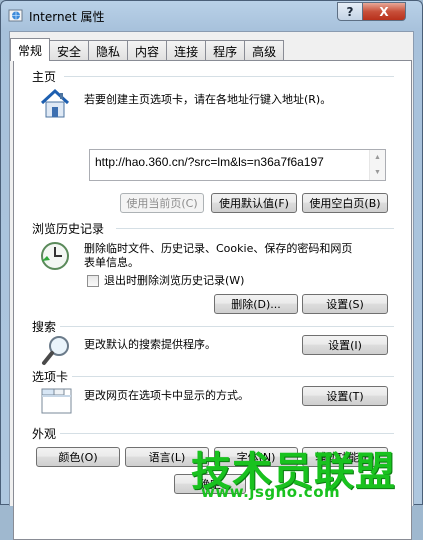 Image resolution: width=423 pixels, height=540 pixels. What do you see at coordinates (345, 396) in the screenshot?
I see `tabs-settings-button: 设置(T)` at bounding box center [345, 396].